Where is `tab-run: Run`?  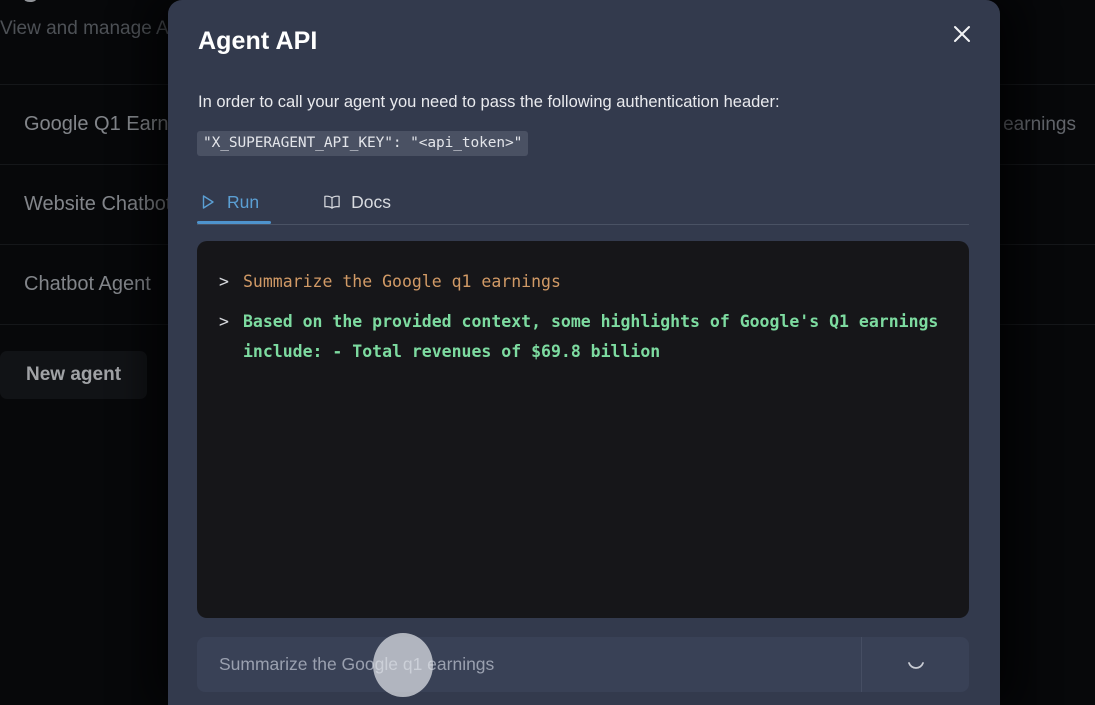
tab-run: Run is located at coordinates (234, 202).